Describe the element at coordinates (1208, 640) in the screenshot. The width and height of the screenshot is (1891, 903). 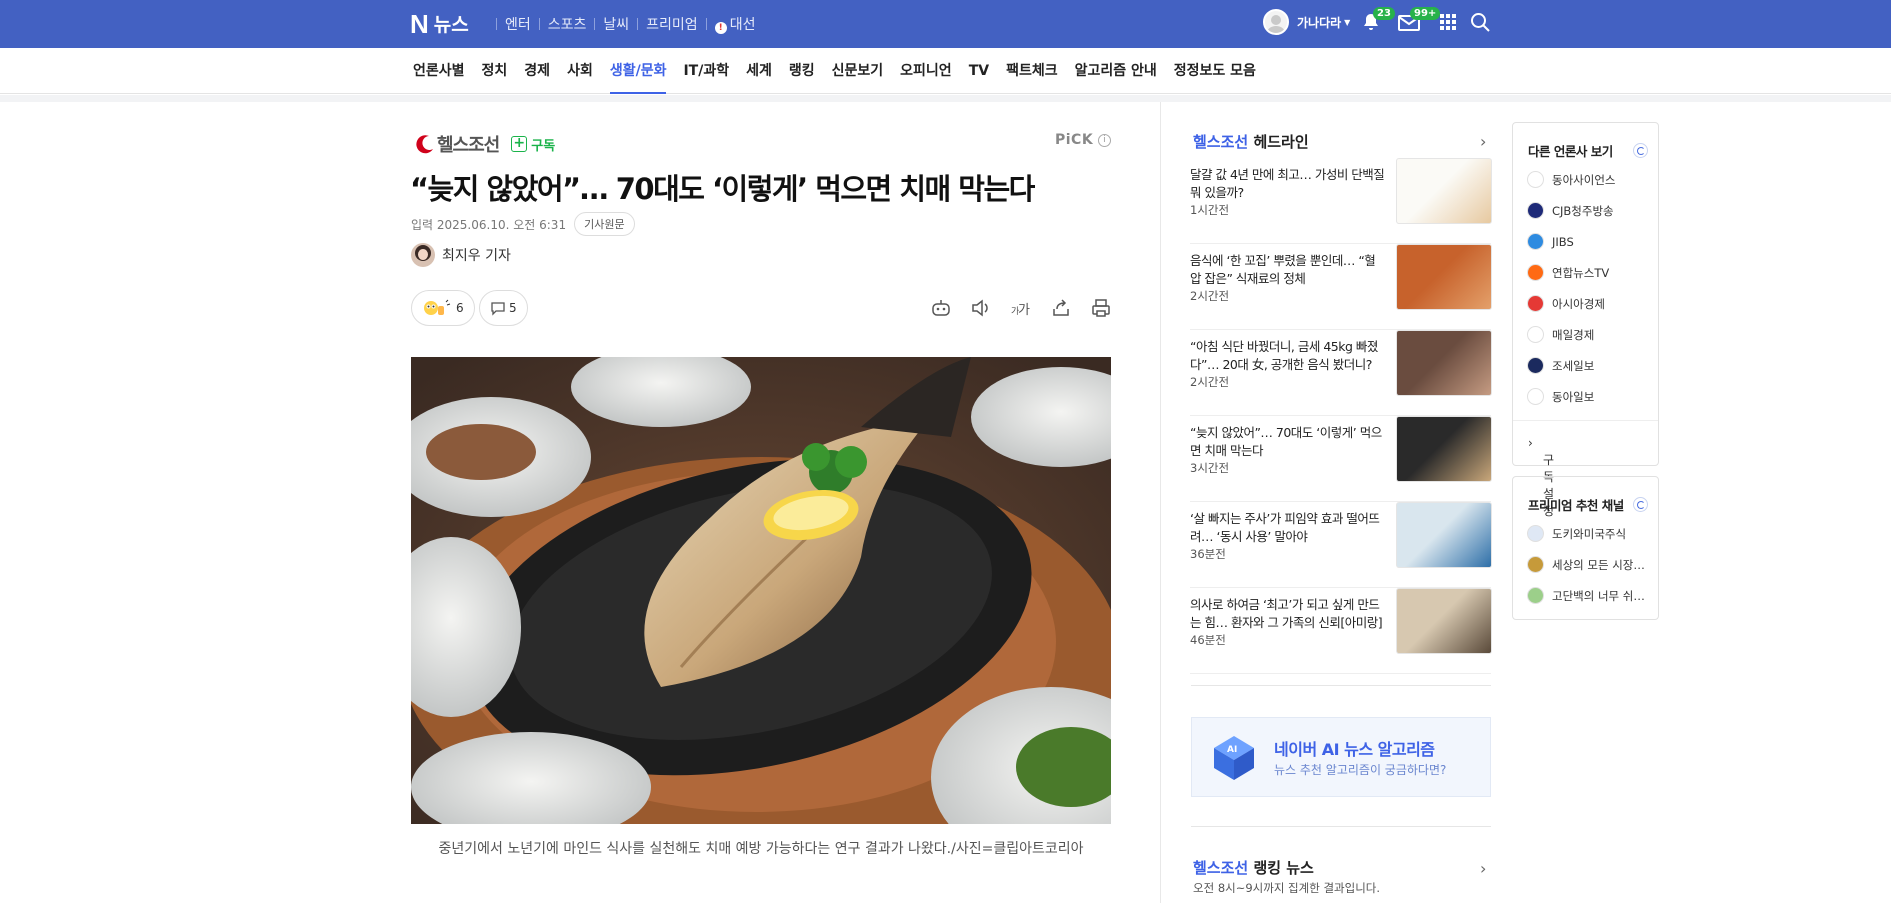
I see `headline-item-time: 46분전` at that location.